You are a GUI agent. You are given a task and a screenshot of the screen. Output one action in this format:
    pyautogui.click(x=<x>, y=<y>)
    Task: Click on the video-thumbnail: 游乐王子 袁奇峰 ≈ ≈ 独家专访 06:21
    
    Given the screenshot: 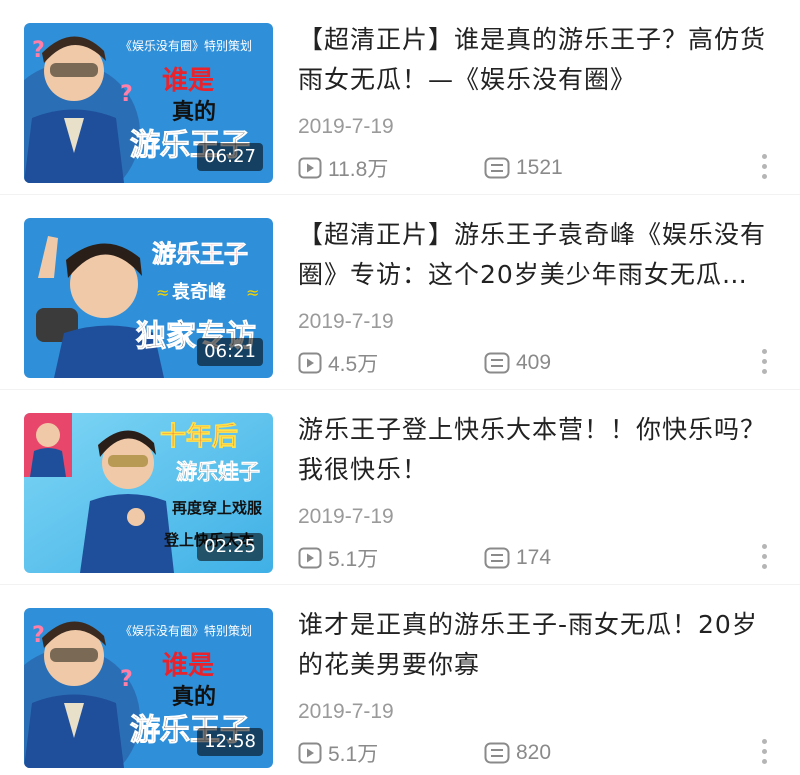 What is the action you would take?
    pyautogui.click(x=148, y=298)
    